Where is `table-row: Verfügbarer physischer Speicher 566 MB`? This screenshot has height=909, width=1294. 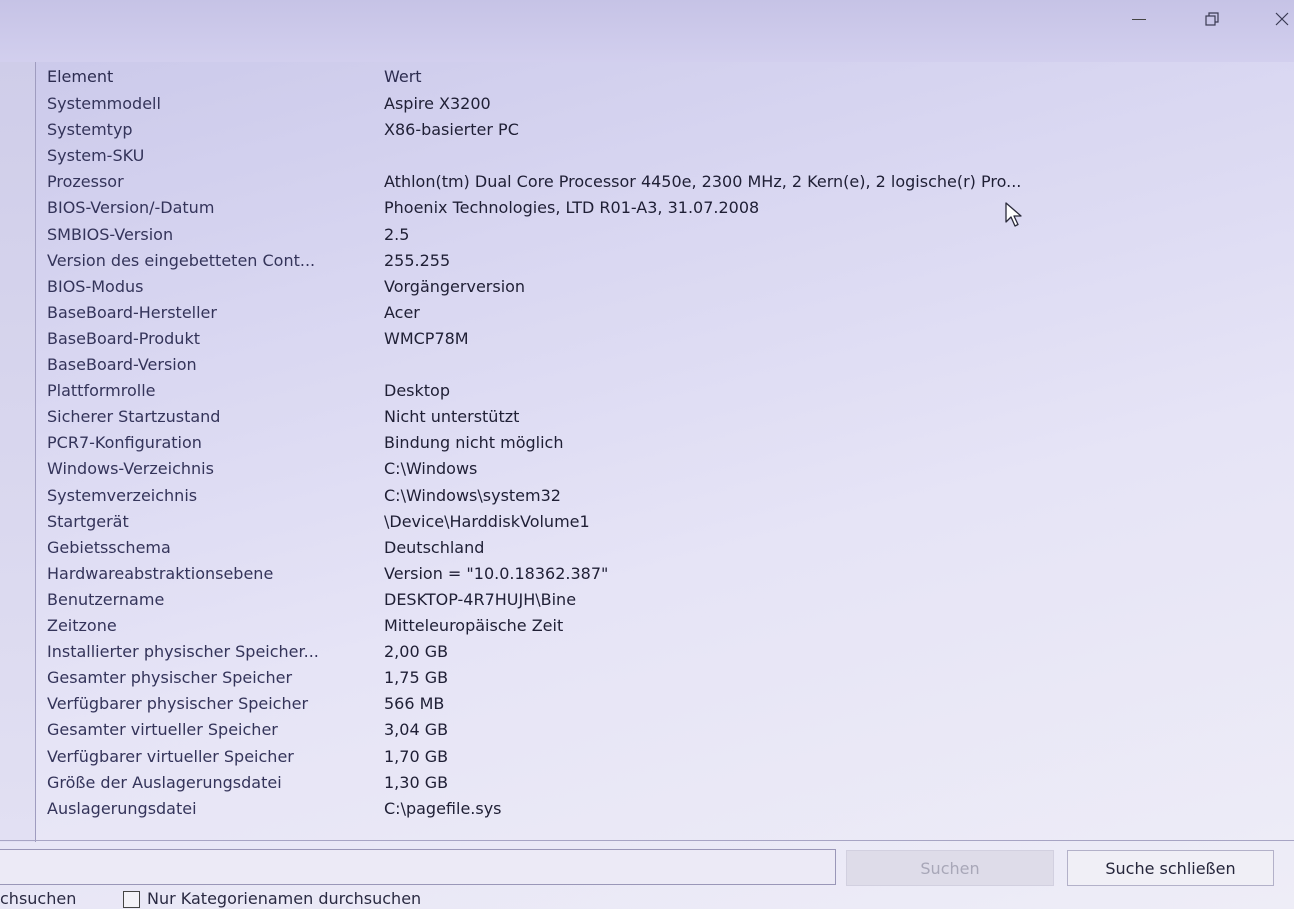
table-row: Verfügbarer physischer Speicher 566 MB is located at coordinates (656, 704).